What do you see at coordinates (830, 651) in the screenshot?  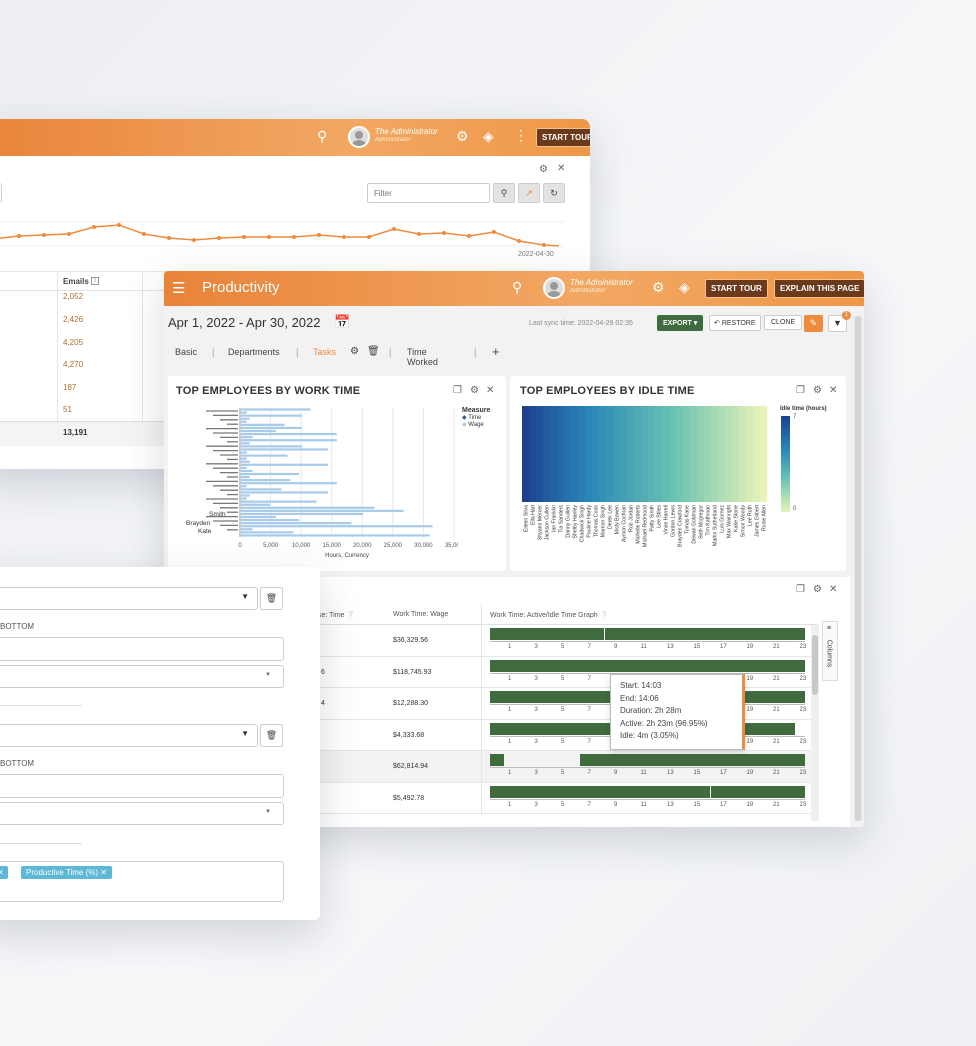 I see `columns-toggle: ≡ Columns` at bounding box center [830, 651].